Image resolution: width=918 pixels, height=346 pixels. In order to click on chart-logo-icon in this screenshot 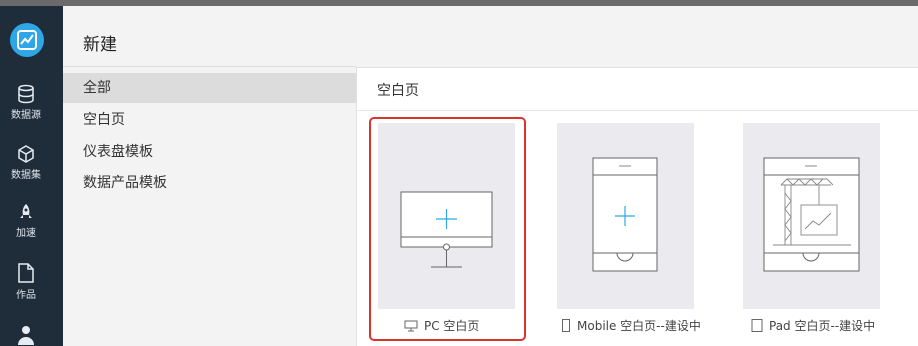, I will do `click(27, 40)`.